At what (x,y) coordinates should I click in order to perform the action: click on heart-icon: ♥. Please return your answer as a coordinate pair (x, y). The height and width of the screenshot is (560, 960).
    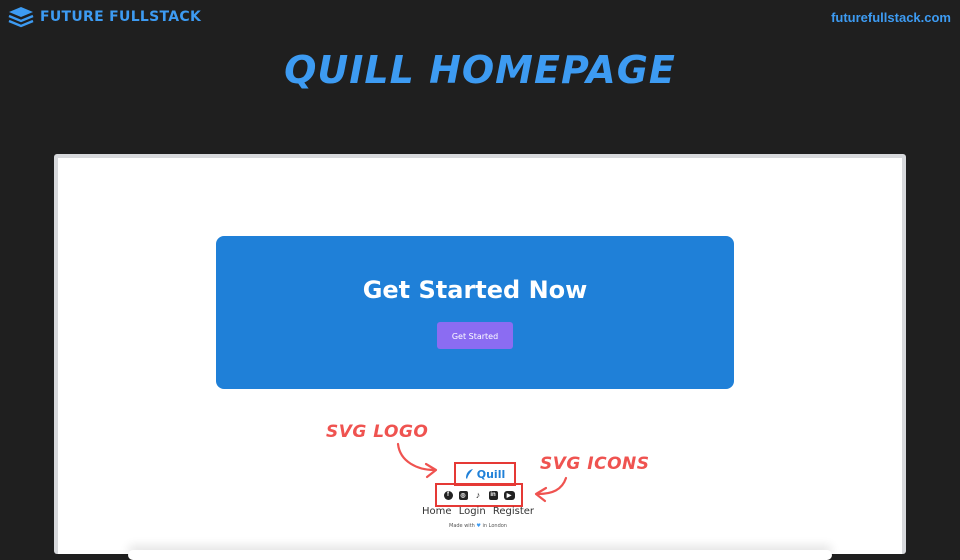
    Looking at the image, I should click on (478, 526).